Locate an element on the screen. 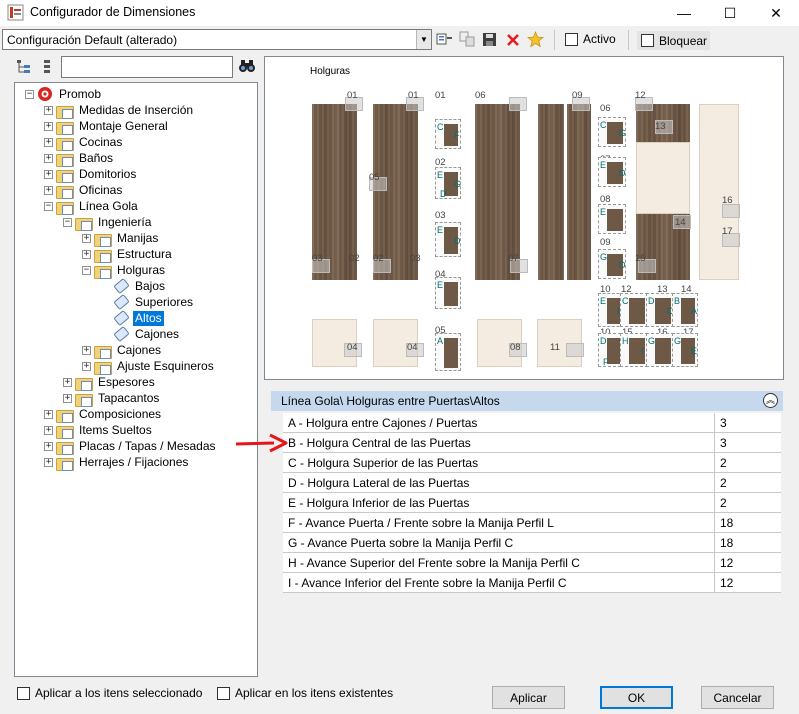 The width and height of the screenshot is (799, 714). detail-box: BA is located at coordinates (685, 310).